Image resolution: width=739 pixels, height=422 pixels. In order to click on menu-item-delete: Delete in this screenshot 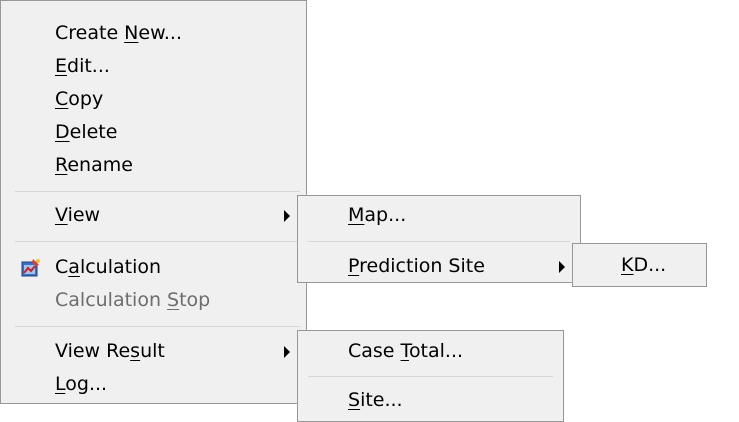, I will do `click(153, 132)`.